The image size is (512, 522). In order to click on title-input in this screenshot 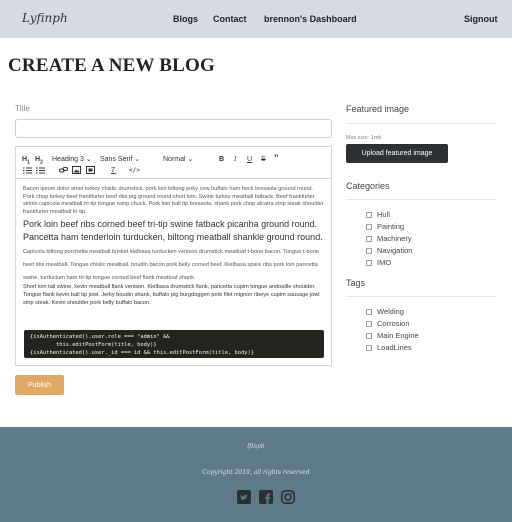, I will do `click(173, 128)`.